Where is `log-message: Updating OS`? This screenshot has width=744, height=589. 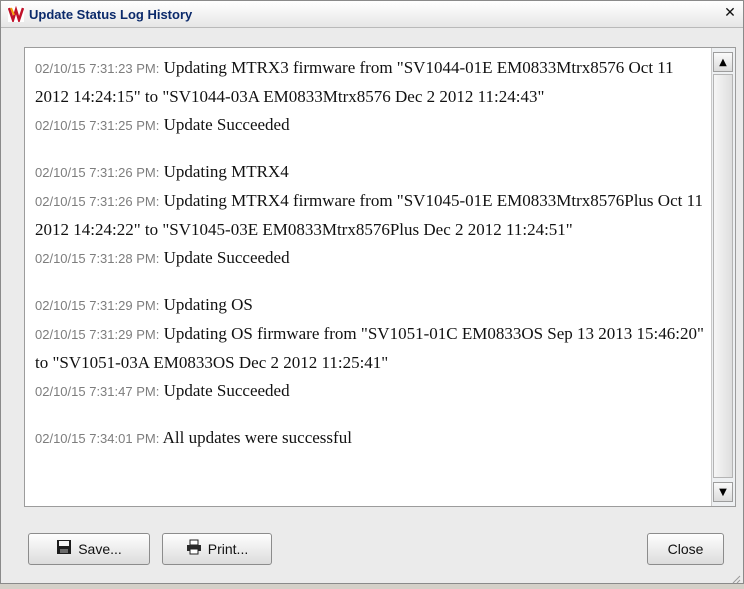
log-message: Updating OS is located at coordinates (208, 304).